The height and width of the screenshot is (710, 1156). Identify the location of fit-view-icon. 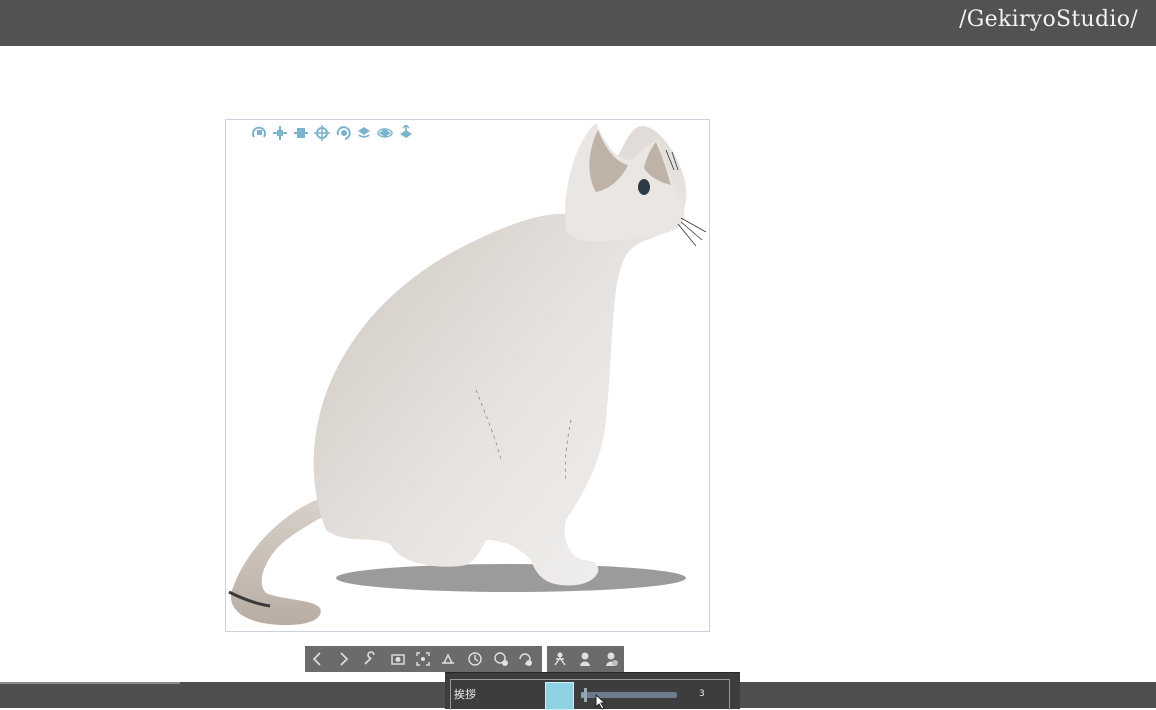
(423, 659).